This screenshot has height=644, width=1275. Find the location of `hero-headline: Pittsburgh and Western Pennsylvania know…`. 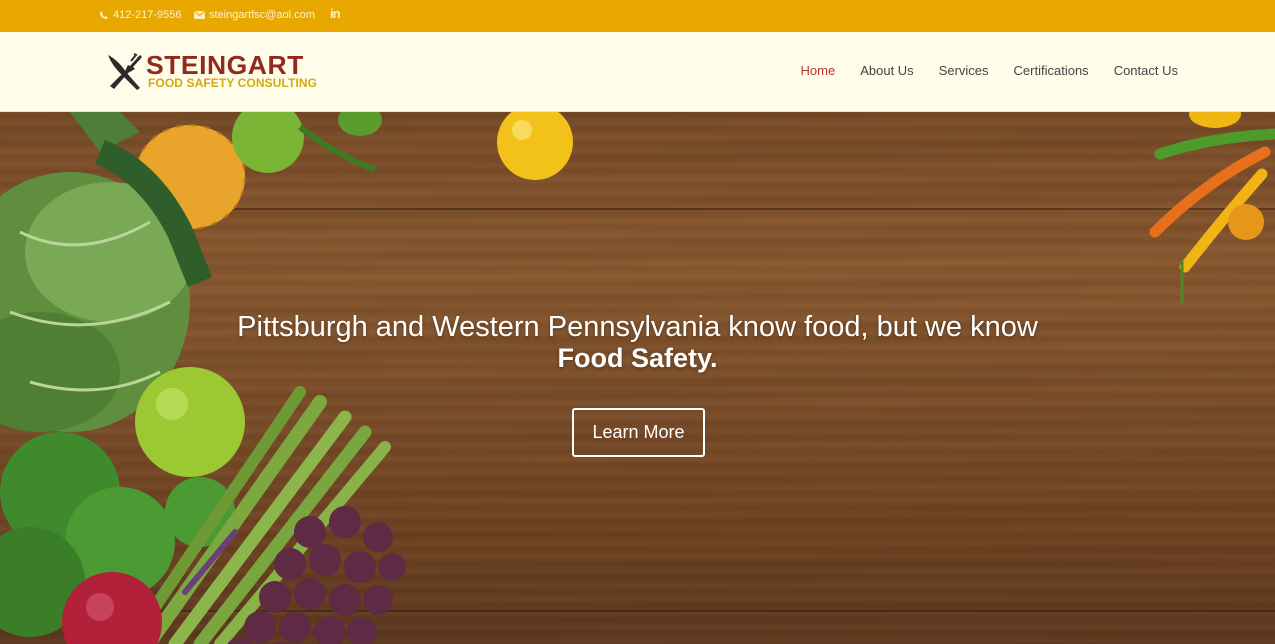

hero-headline: Pittsburgh and Western Pennsylvania know… is located at coordinates (637, 342).